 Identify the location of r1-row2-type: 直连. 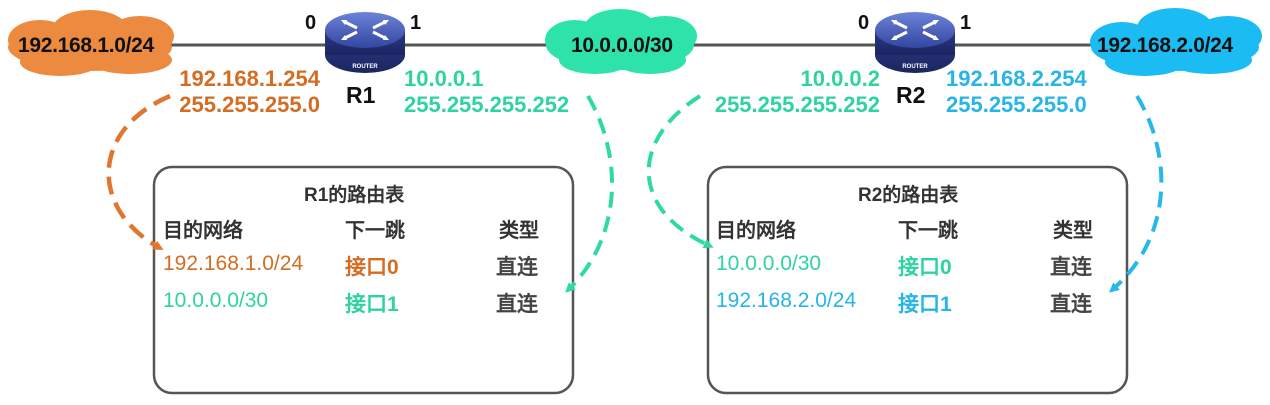
(517, 304).